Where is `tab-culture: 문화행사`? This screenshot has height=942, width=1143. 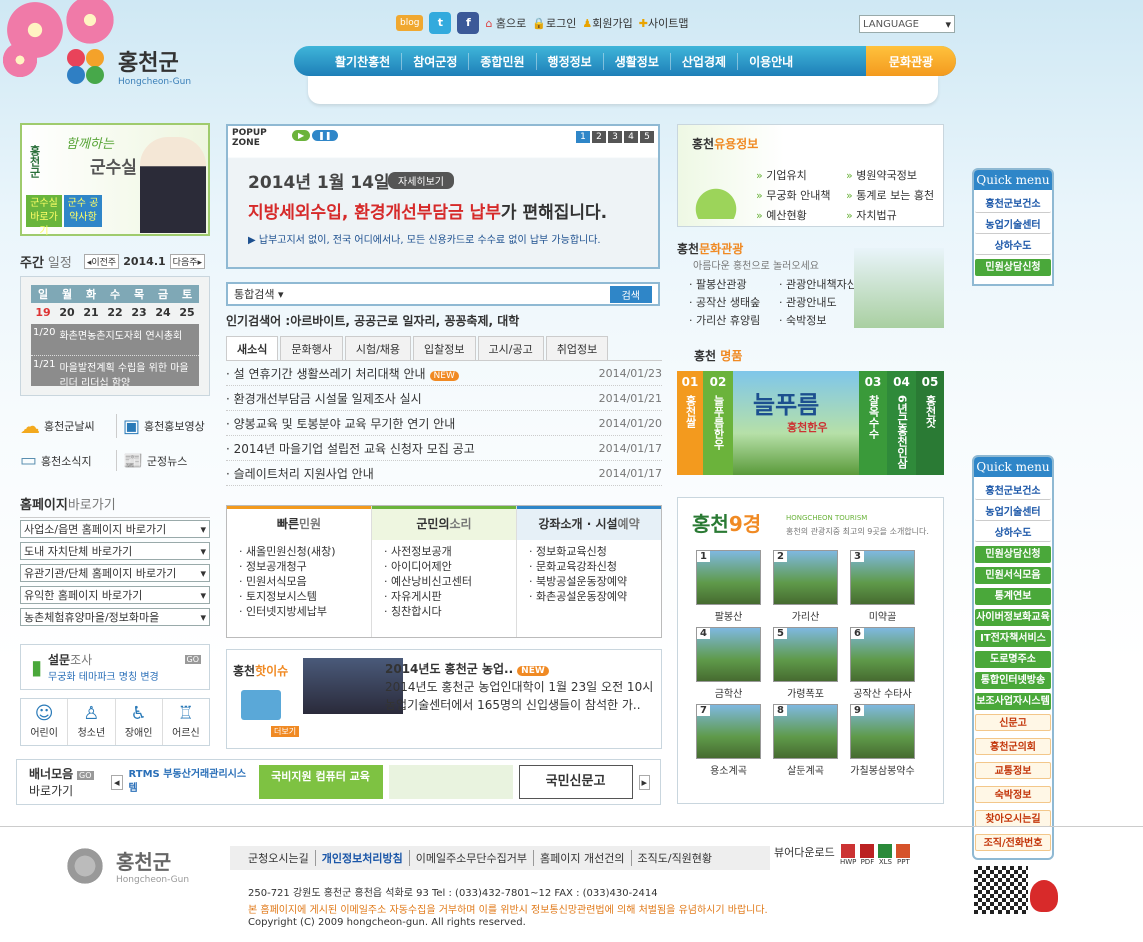 tab-culture: 문화행사 is located at coordinates (311, 348).